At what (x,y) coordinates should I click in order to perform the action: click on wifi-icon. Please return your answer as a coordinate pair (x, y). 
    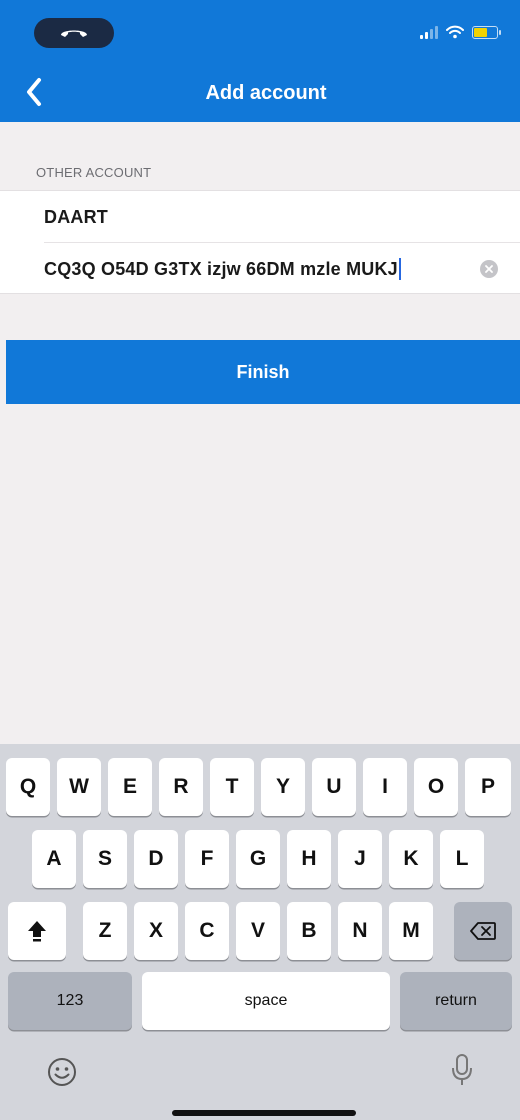
    Looking at the image, I should click on (455, 32).